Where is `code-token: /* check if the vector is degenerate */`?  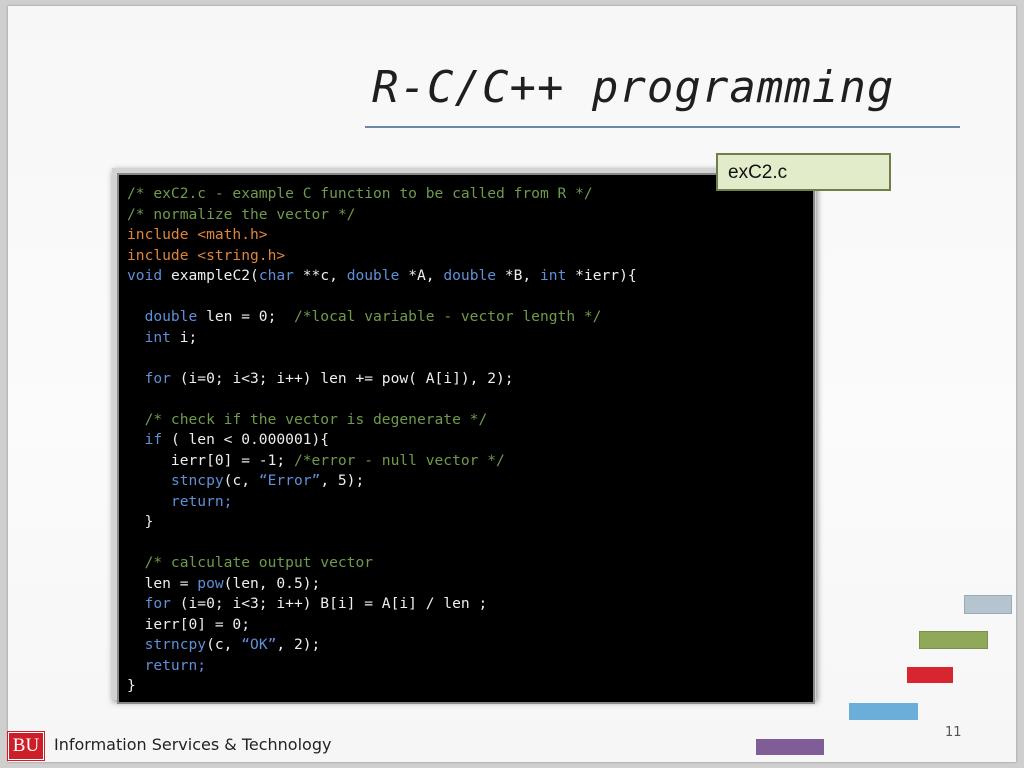 code-token: /* check if the vector is degenerate */ is located at coordinates (316, 419).